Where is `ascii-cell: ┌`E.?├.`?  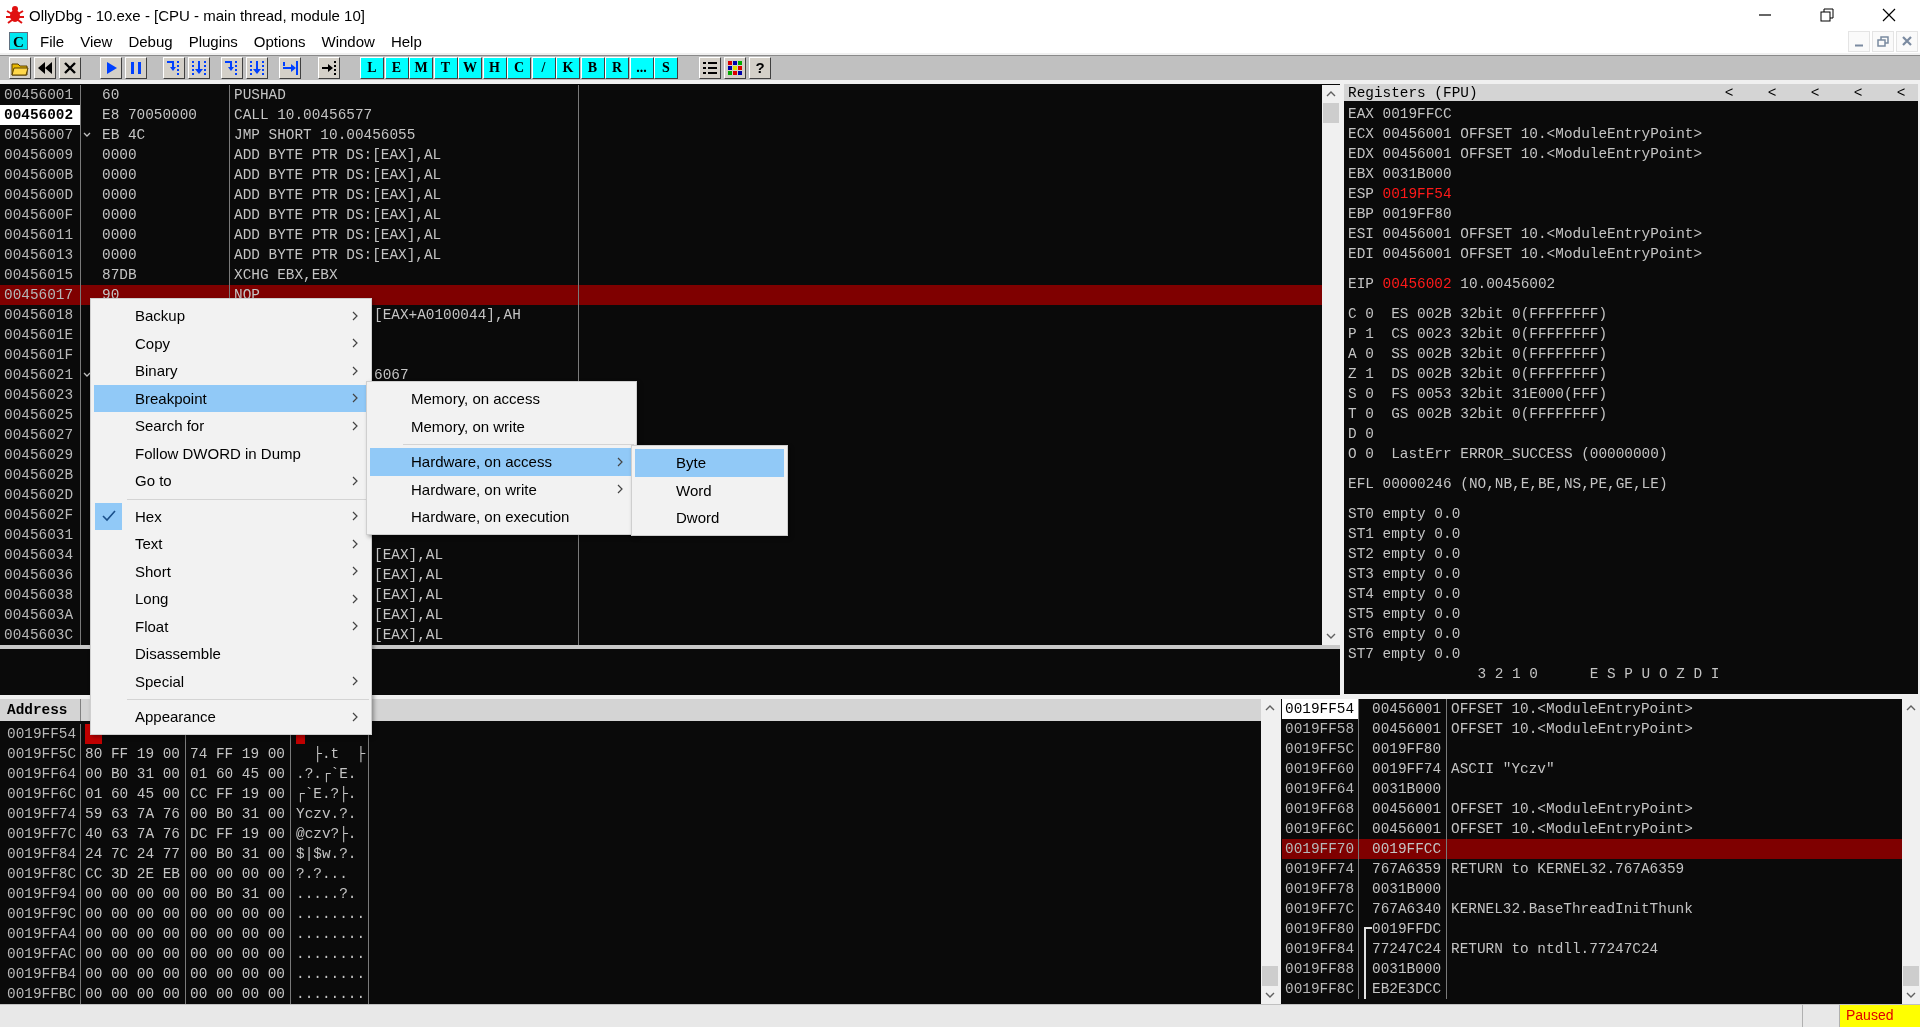 ascii-cell: ┌`E.?├. is located at coordinates (330, 794).